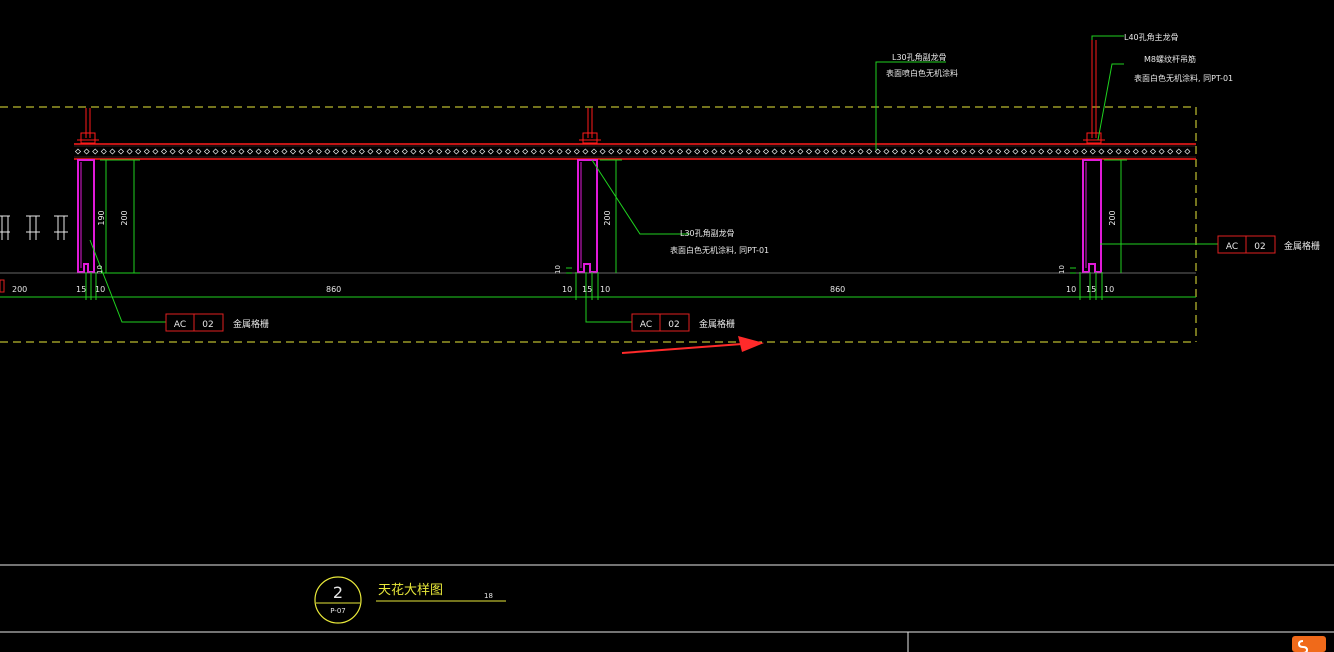 This screenshot has height=652, width=1334. What do you see at coordinates (719, 250) in the screenshot?
I see `note-mid-2: 表面白色无机涂料, 同PT-01` at bounding box center [719, 250].